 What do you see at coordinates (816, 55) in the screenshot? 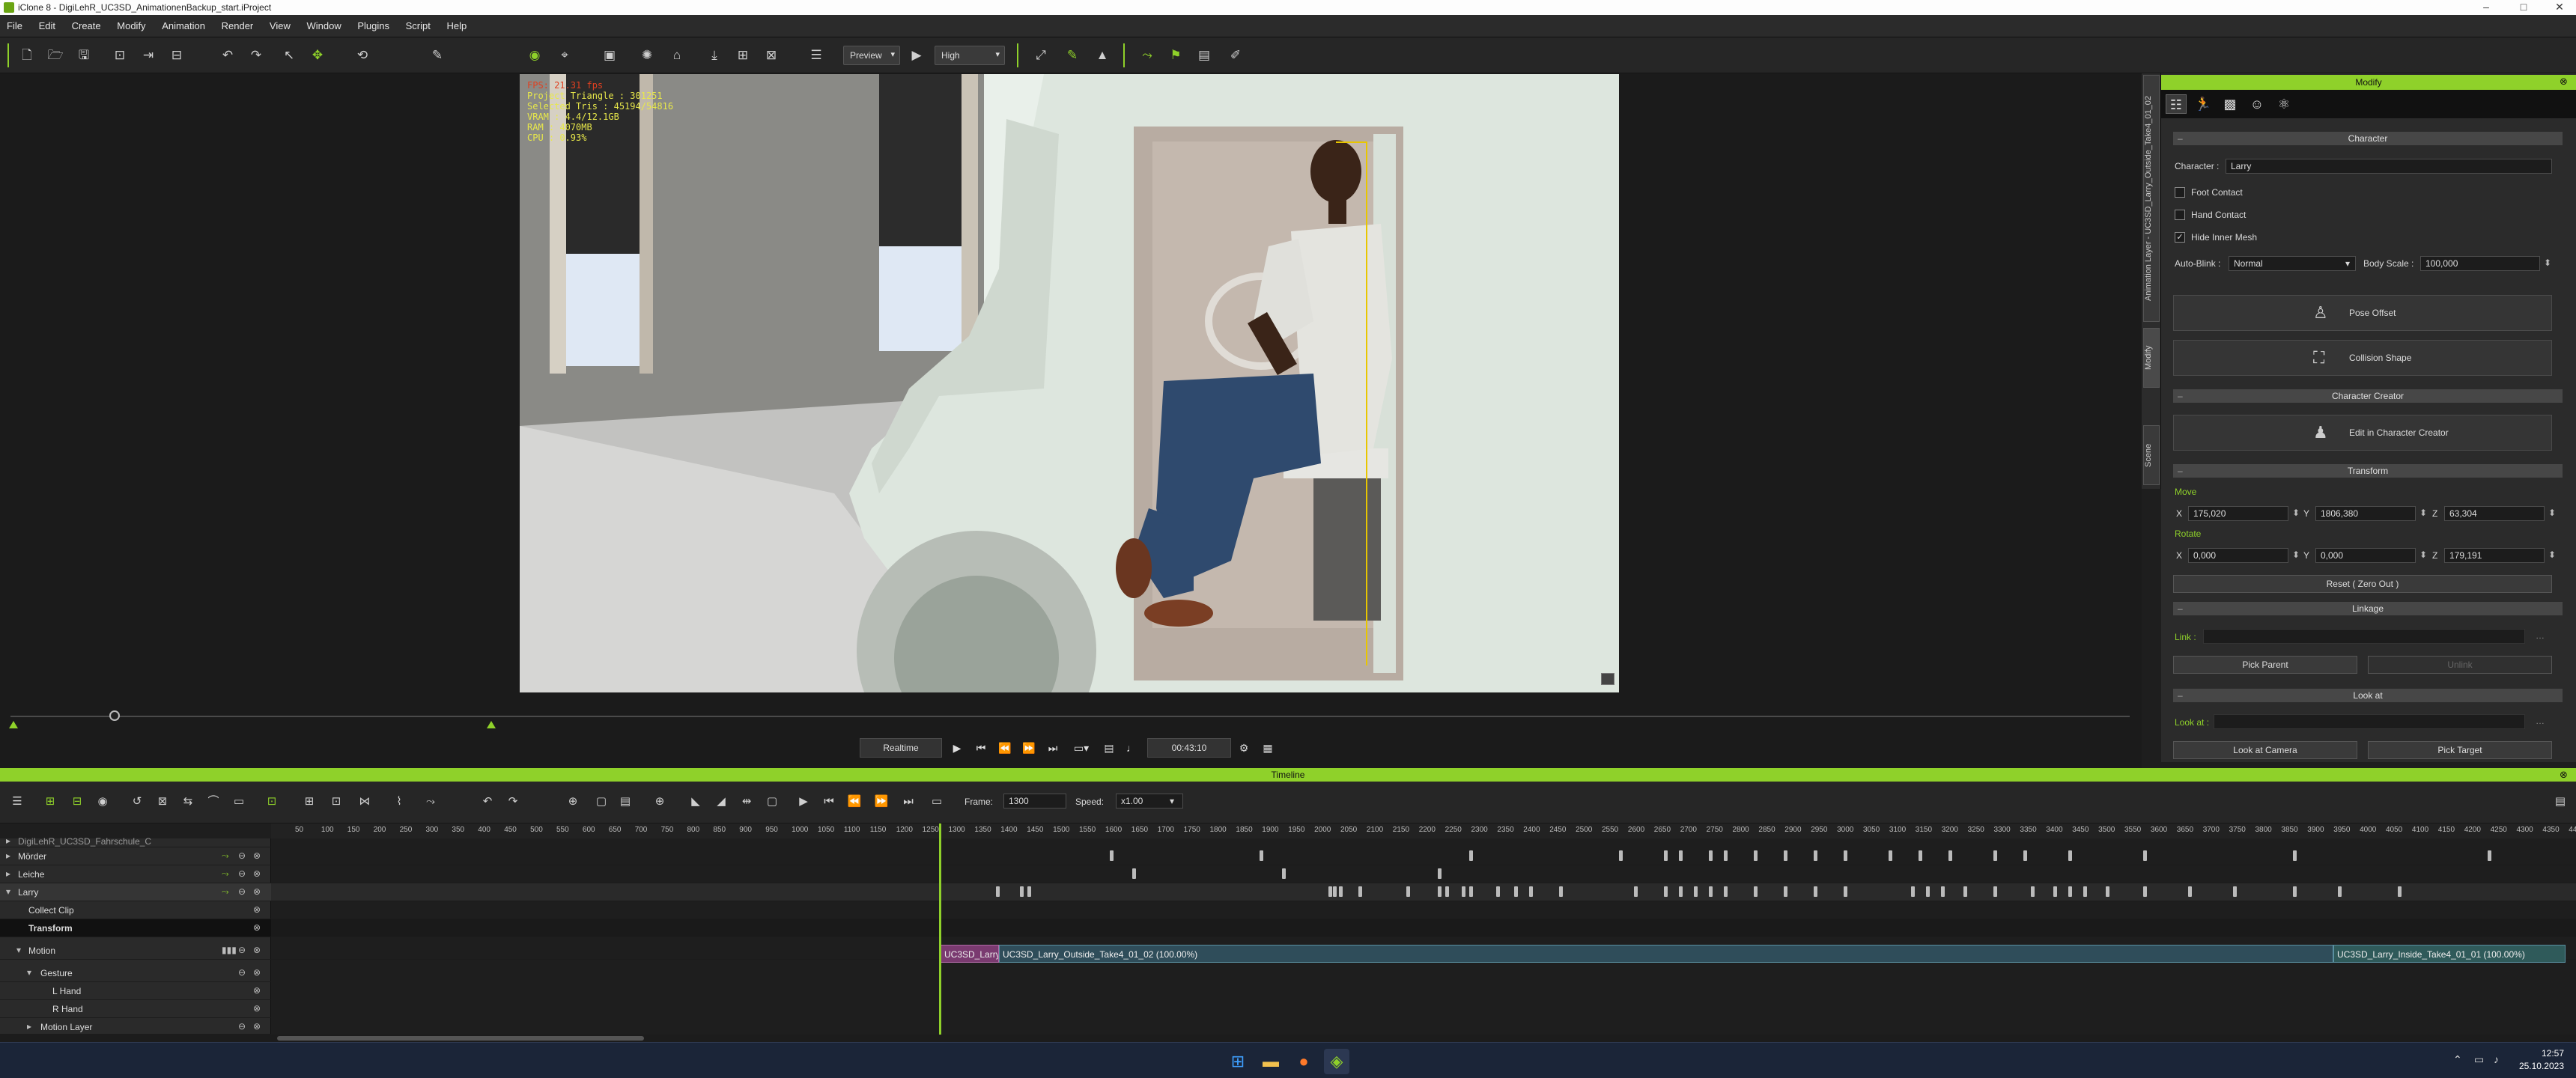
I see `layers-icon: ☰` at bounding box center [816, 55].